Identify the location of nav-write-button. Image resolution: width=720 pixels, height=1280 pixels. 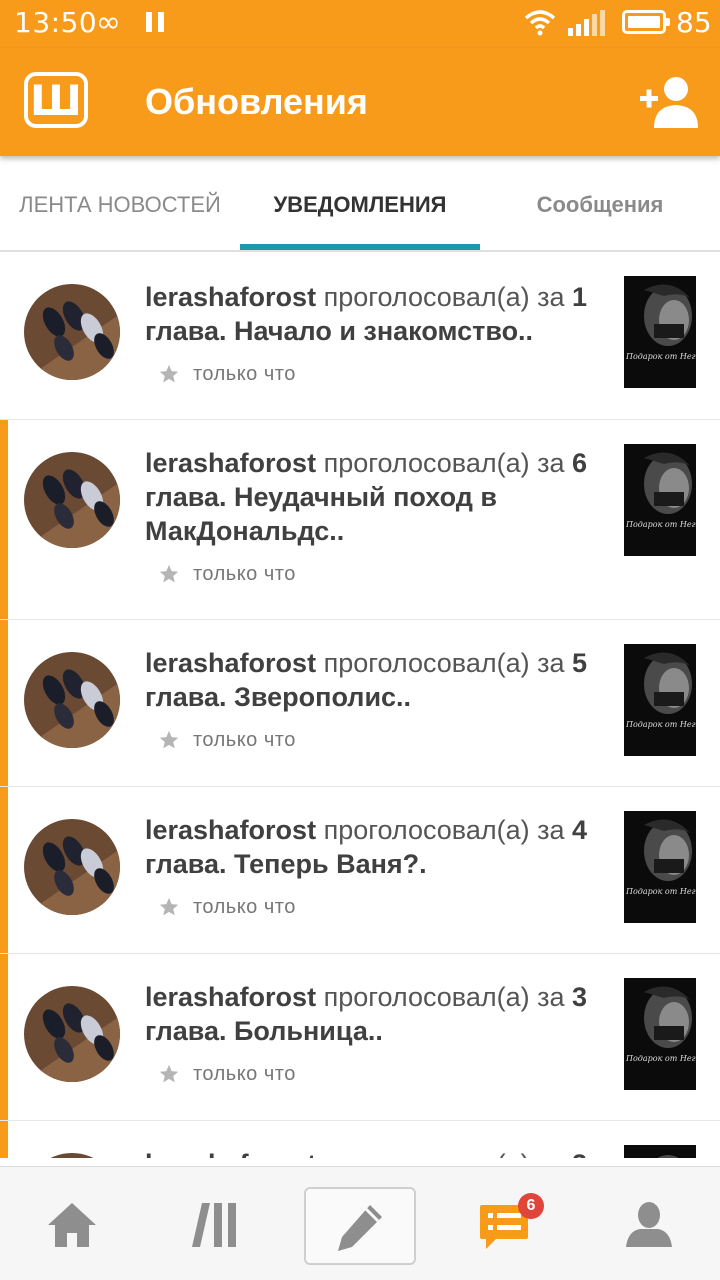
(360, 1226).